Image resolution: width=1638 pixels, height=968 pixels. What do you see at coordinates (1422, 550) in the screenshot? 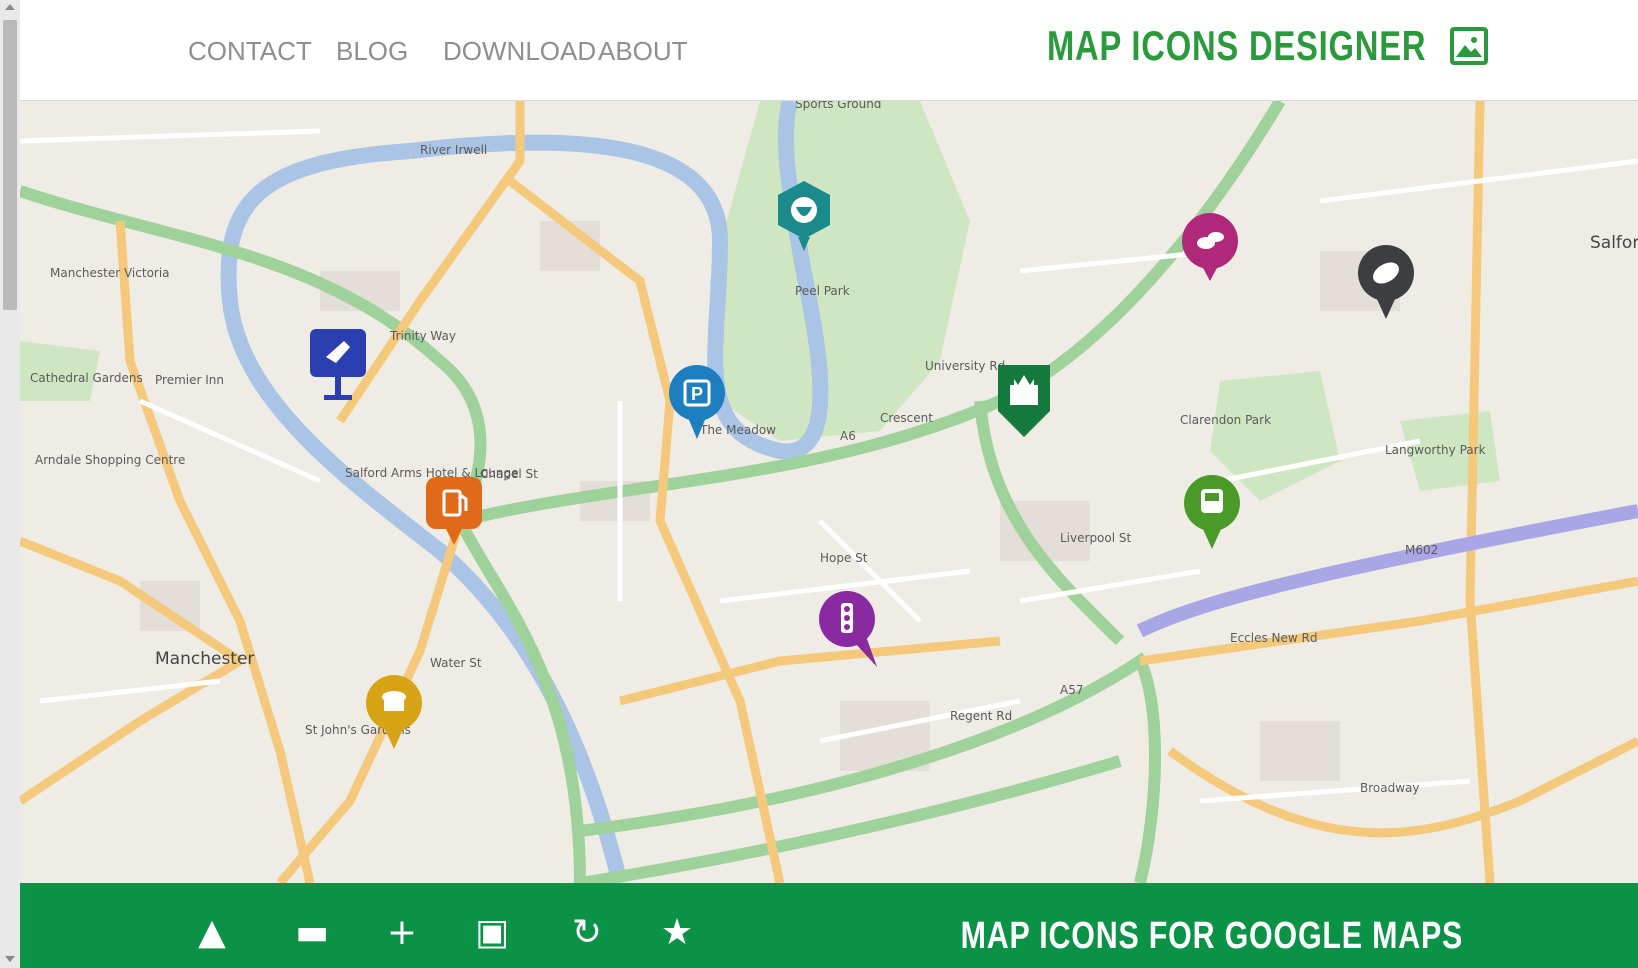
I see `label-m602: M602` at bounding box center [1422, 550].